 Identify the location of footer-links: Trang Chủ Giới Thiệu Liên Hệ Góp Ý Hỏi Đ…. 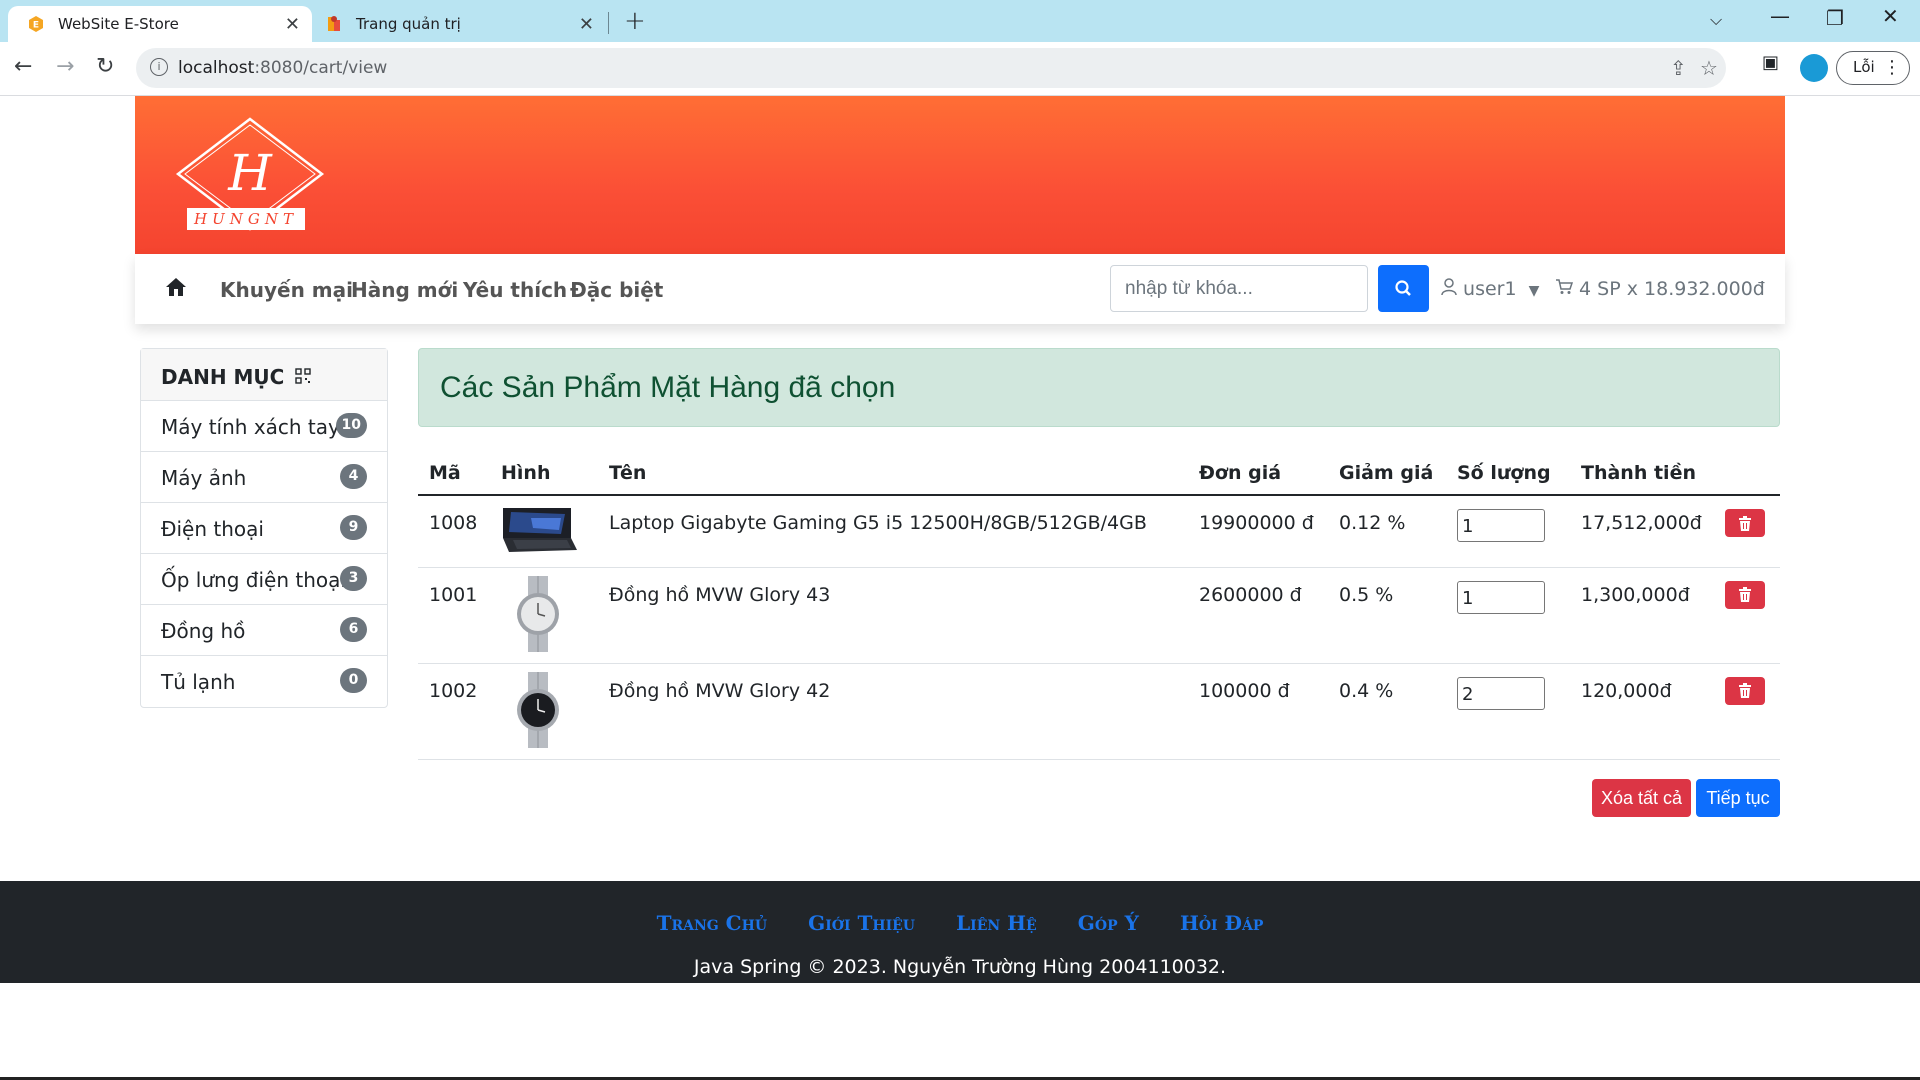
(960, 923).